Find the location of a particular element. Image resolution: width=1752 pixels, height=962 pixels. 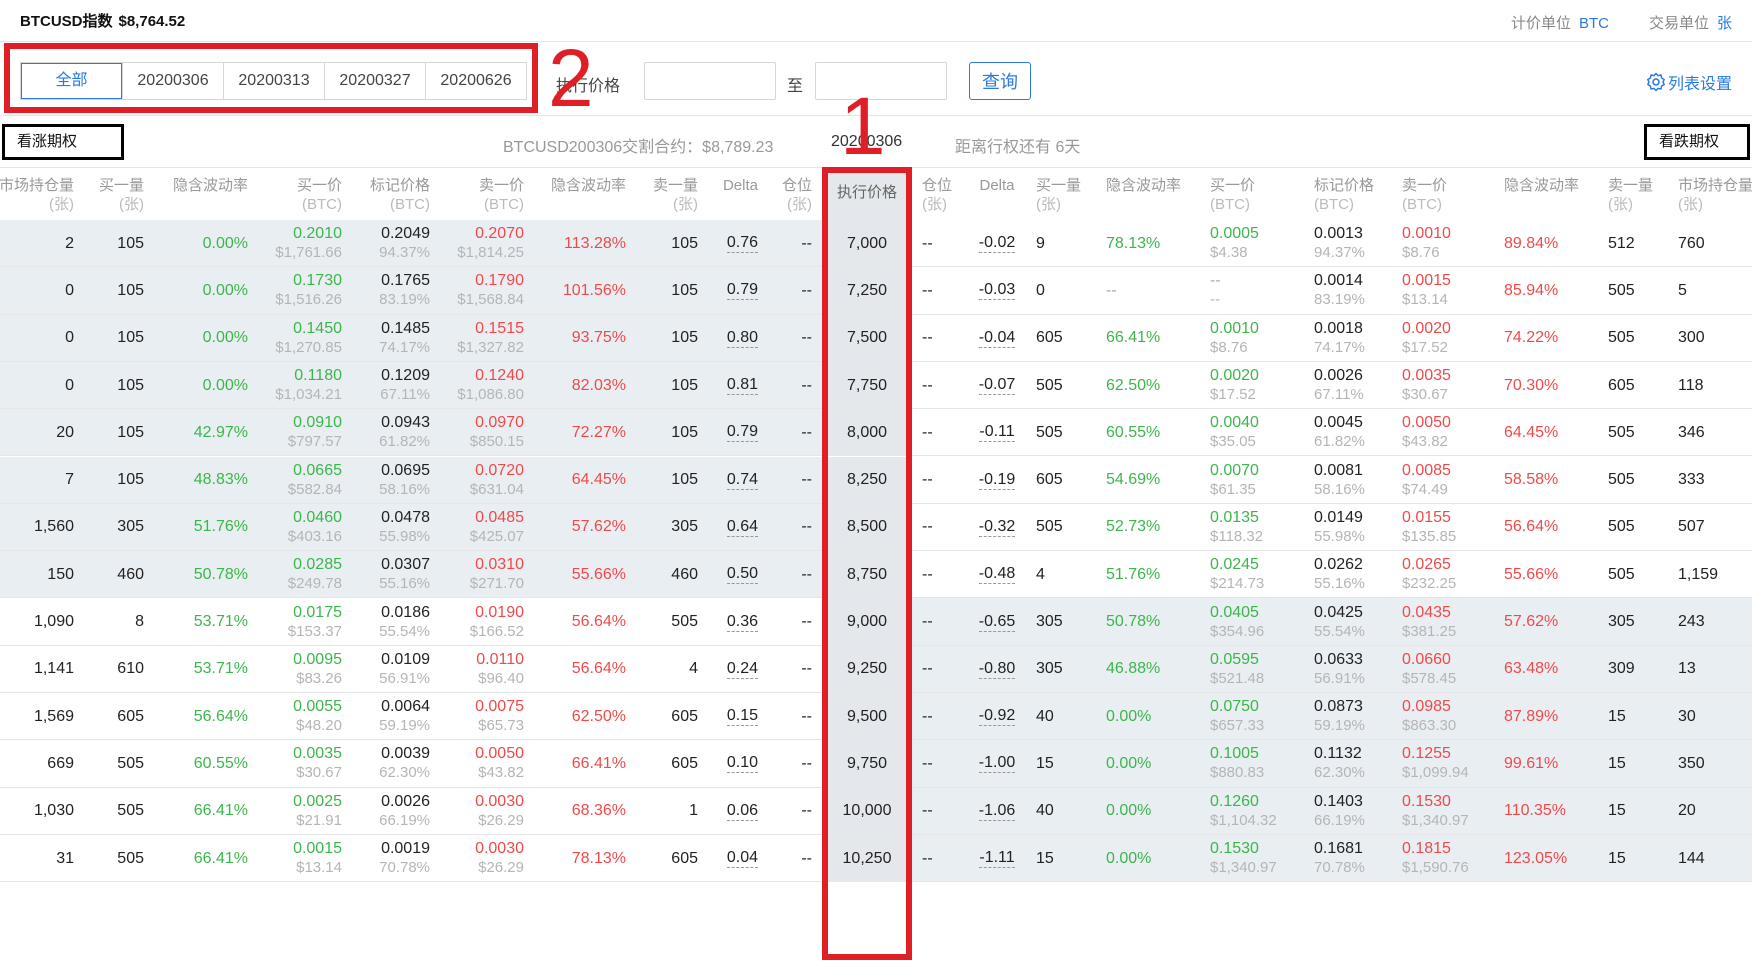

put-bidqty-cell: 40 is located at coordinates (1060, 716).